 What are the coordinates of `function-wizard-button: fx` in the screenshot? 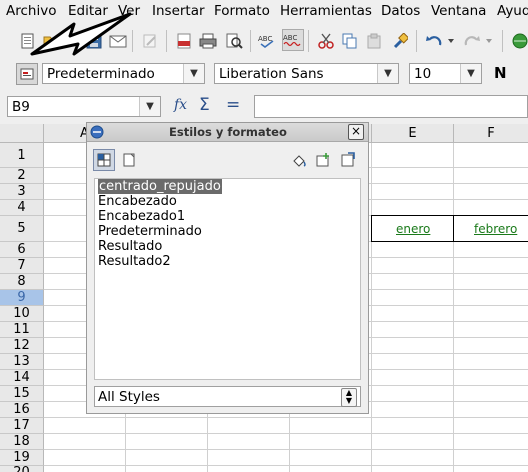 It's located at (180, 105).